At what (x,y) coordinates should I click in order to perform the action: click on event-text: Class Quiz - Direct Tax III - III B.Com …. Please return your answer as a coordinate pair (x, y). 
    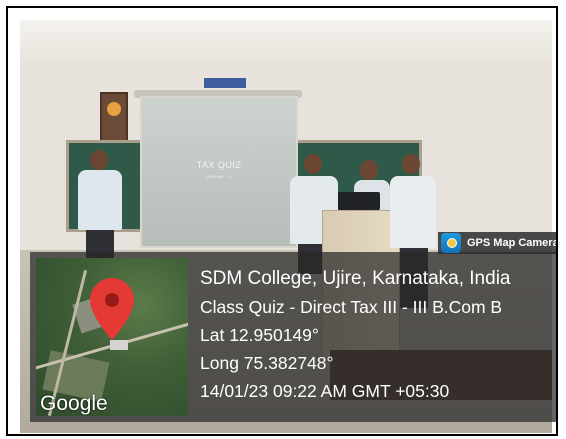
    Looking at the image, I should click on (351, 307).